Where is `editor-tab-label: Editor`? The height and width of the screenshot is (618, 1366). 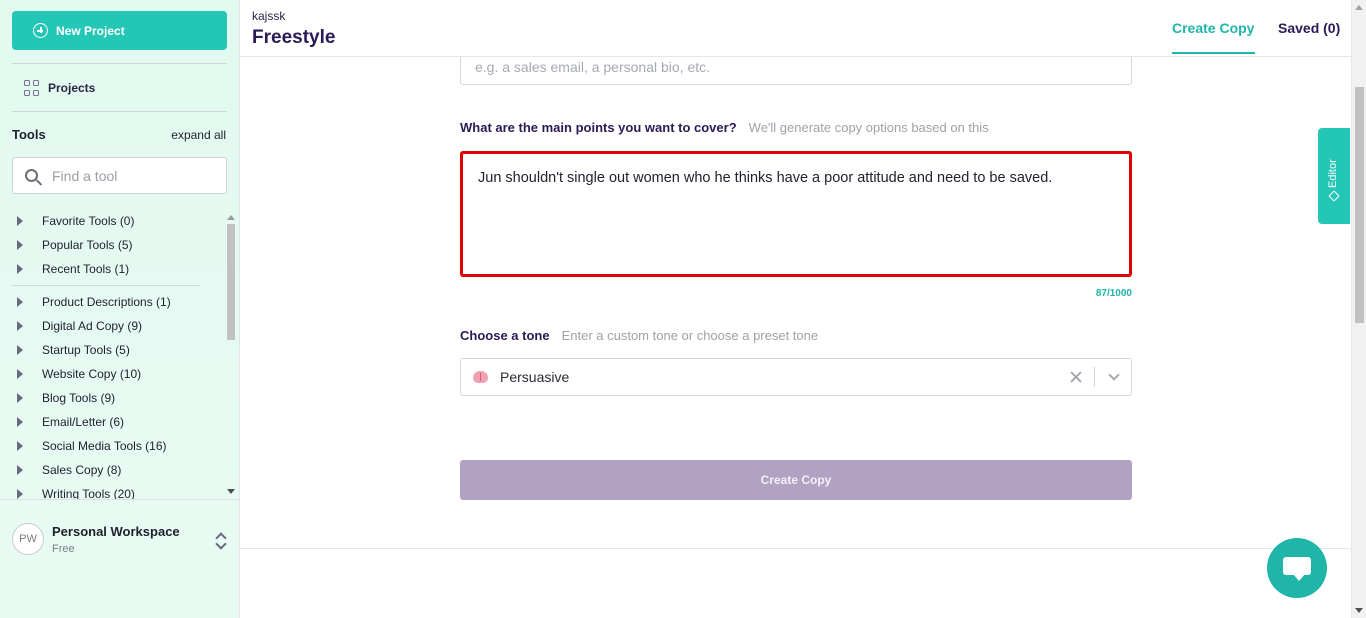
editor-tab-label: Editor is located at coordinates (1333, 173).